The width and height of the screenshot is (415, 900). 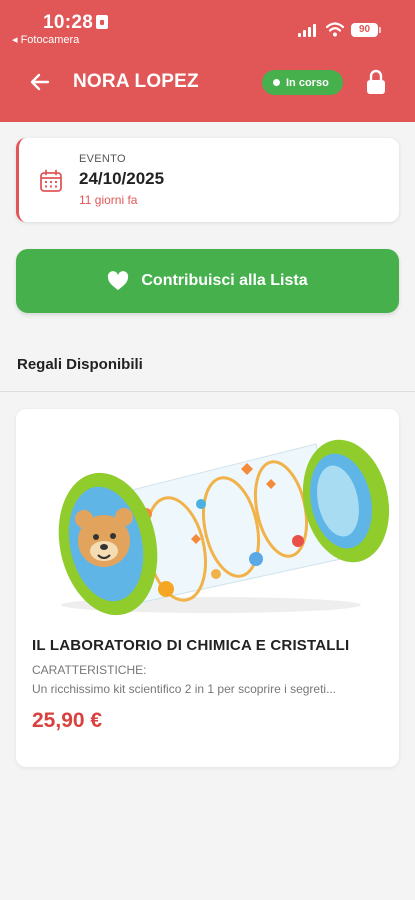 What do you see at coordinates (307, 82) in the screenshot?
I see `status-badge-label: In corso` at bounding box center [307, 82].